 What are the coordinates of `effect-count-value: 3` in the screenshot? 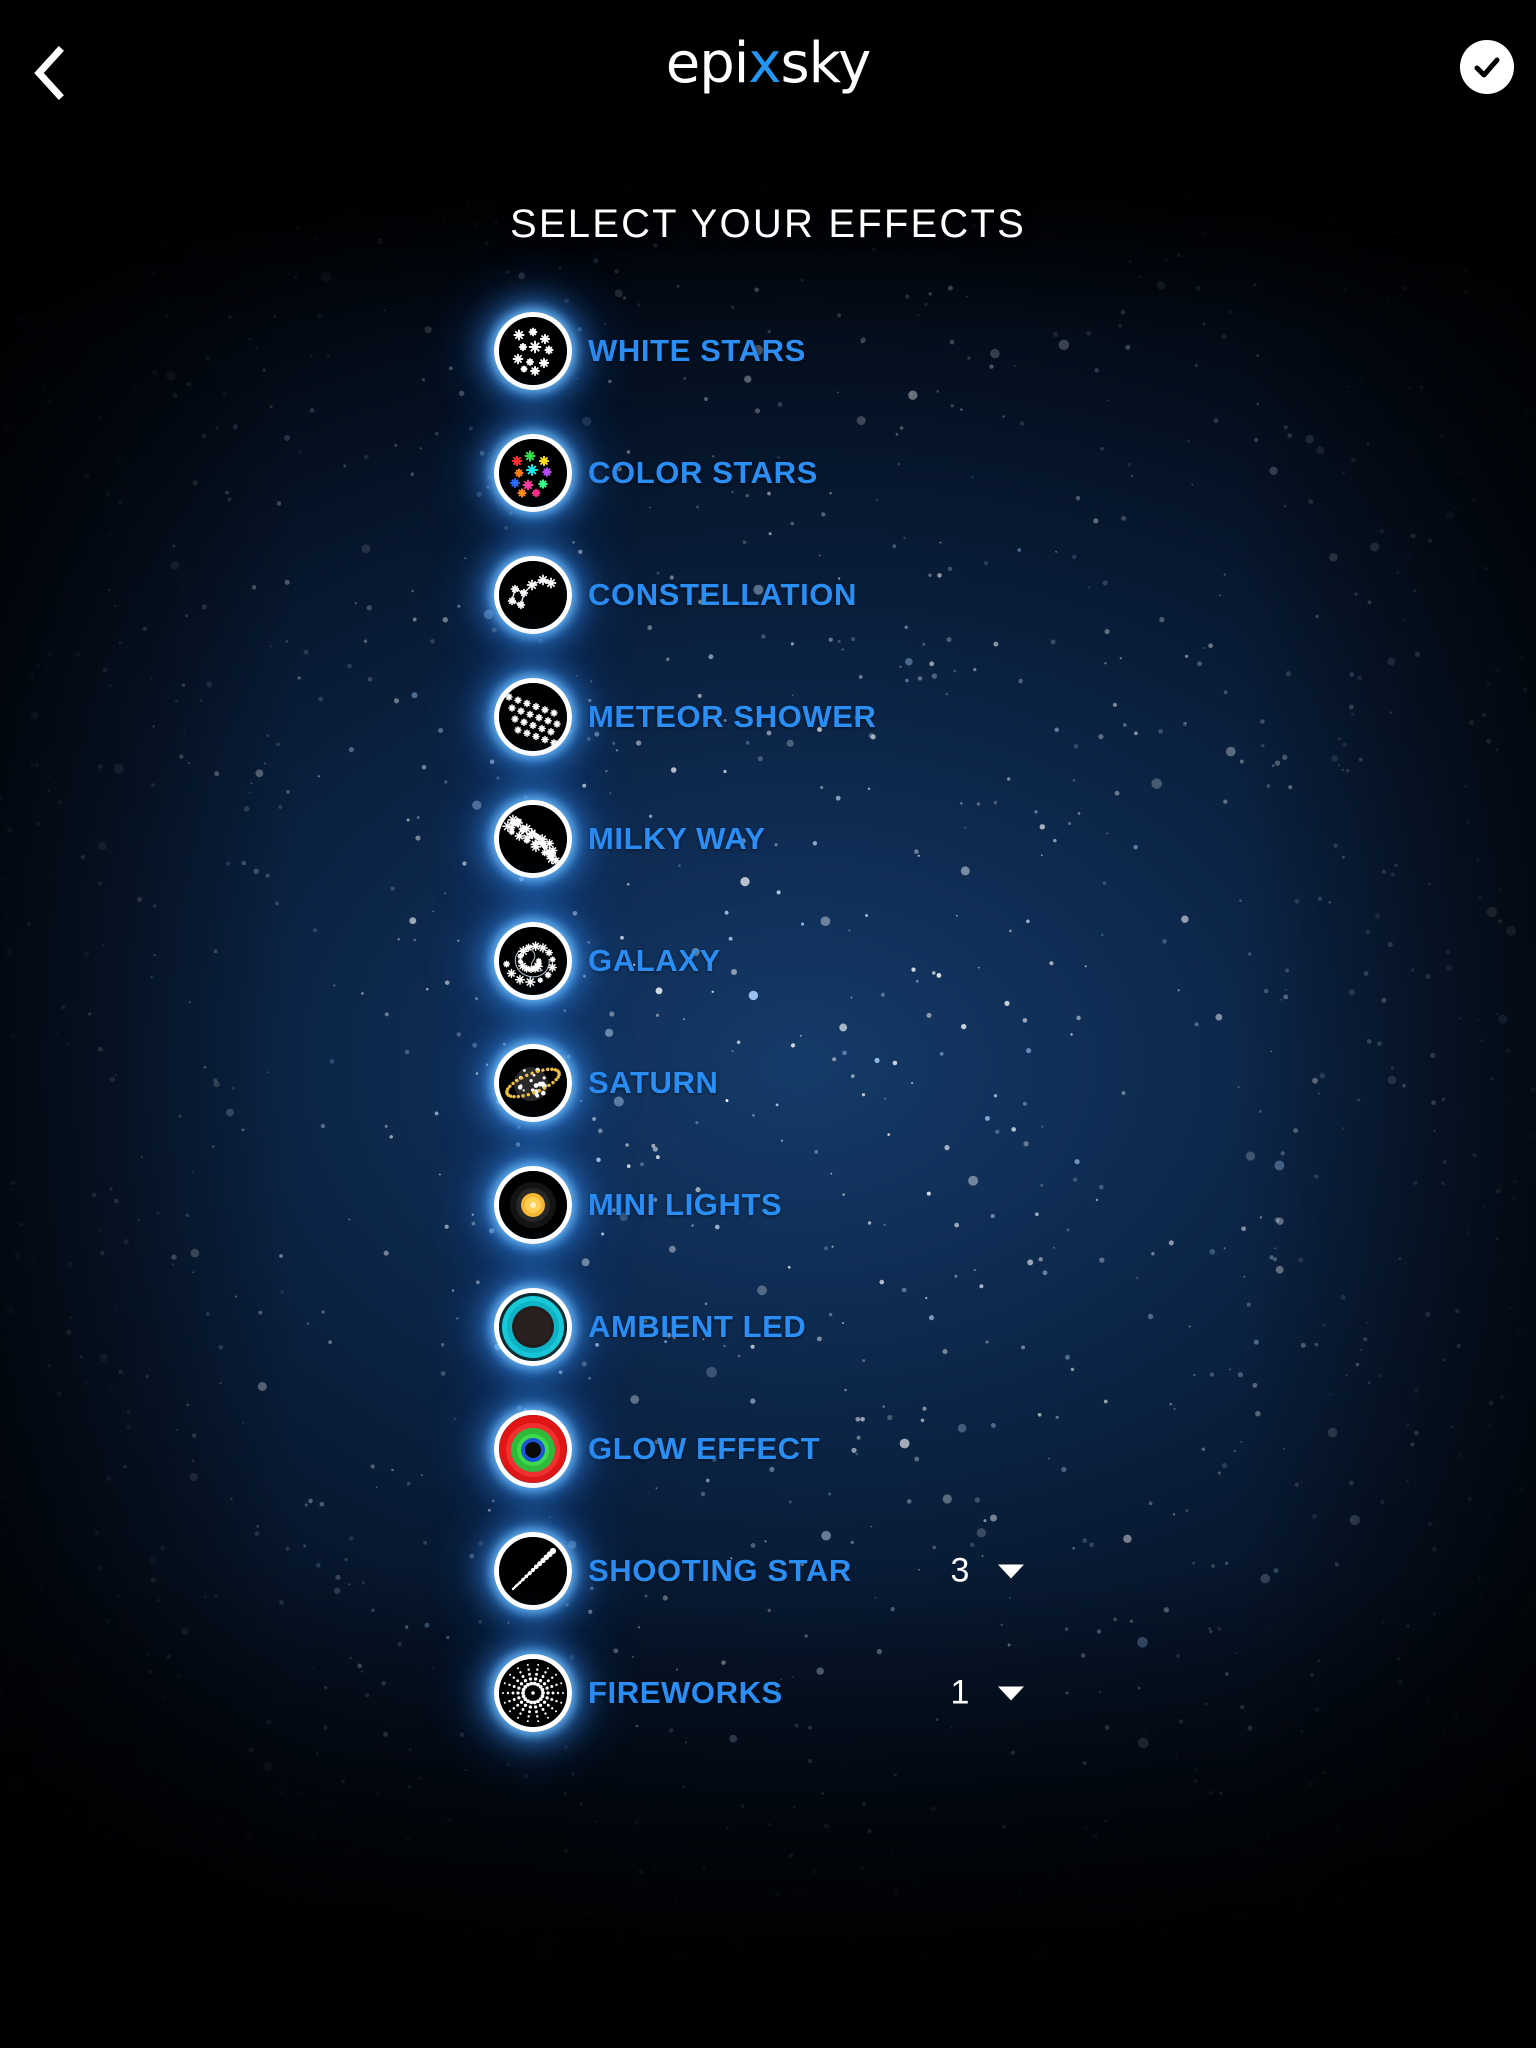 It's located at (960, 1570).